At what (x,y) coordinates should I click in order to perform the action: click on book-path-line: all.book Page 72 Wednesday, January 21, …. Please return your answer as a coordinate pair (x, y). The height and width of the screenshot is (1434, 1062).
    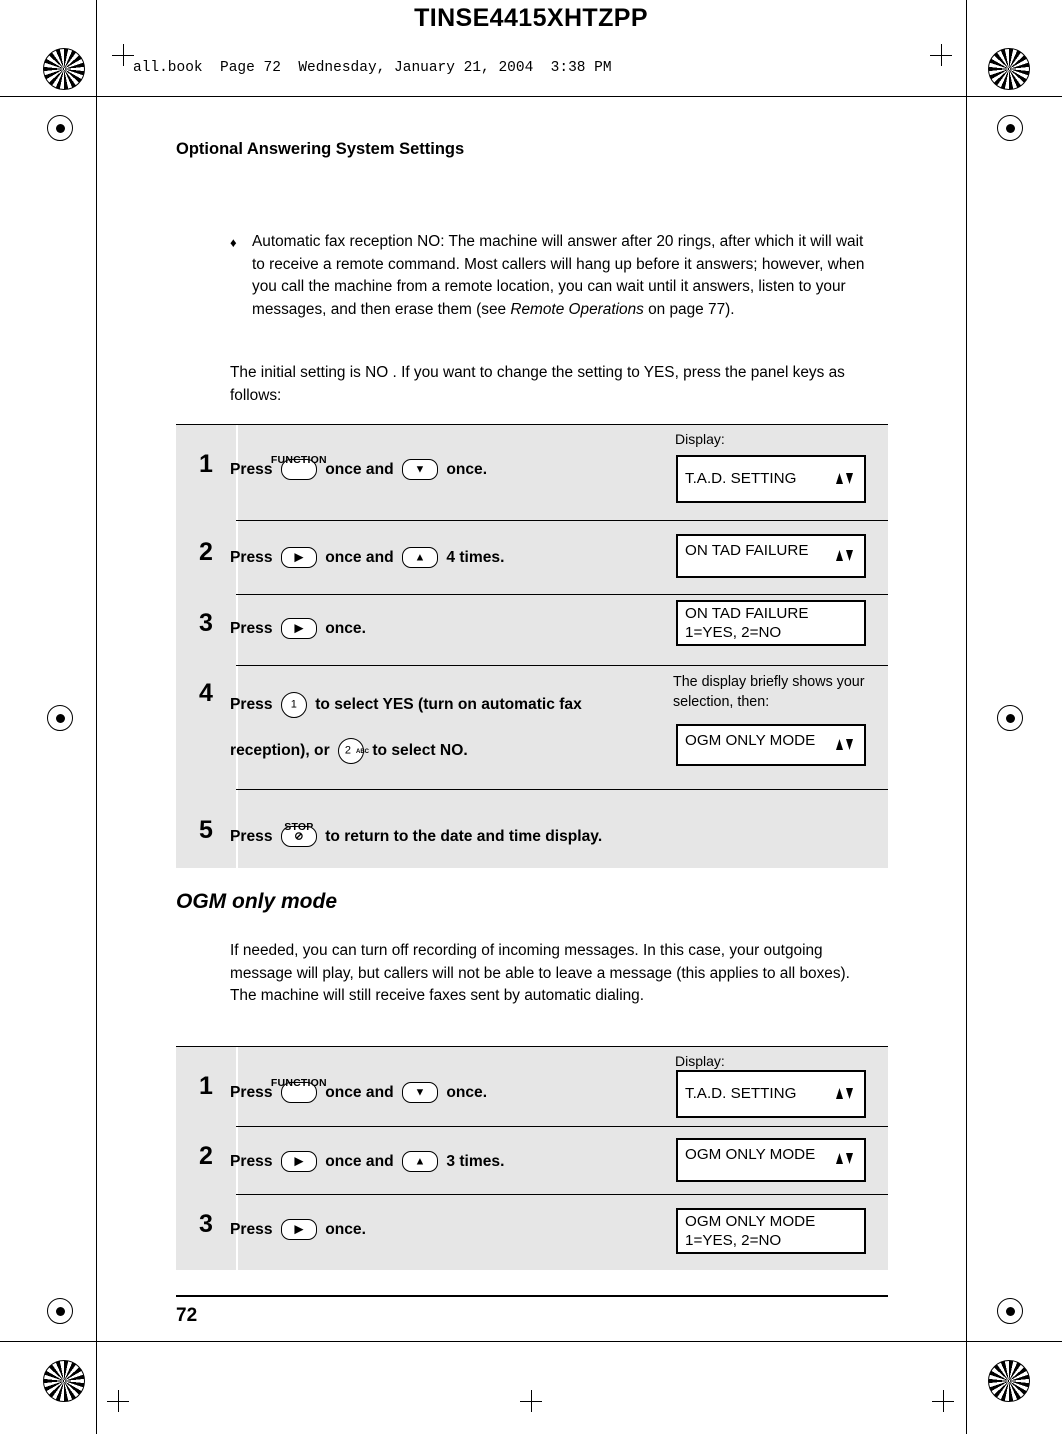
    Looking at the image, I should click on (372, 68).